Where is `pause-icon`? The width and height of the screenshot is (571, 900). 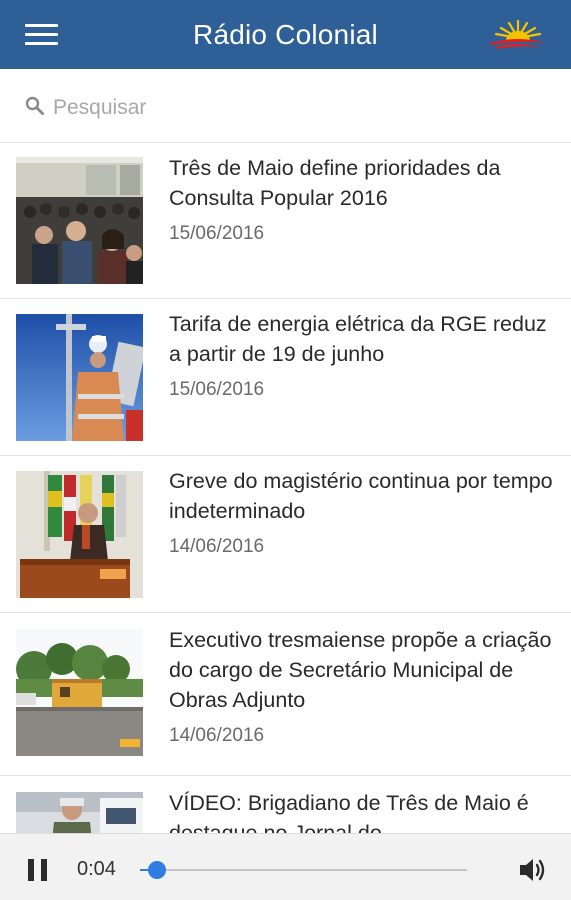
pause-icon is located at coordinates (38, 870).